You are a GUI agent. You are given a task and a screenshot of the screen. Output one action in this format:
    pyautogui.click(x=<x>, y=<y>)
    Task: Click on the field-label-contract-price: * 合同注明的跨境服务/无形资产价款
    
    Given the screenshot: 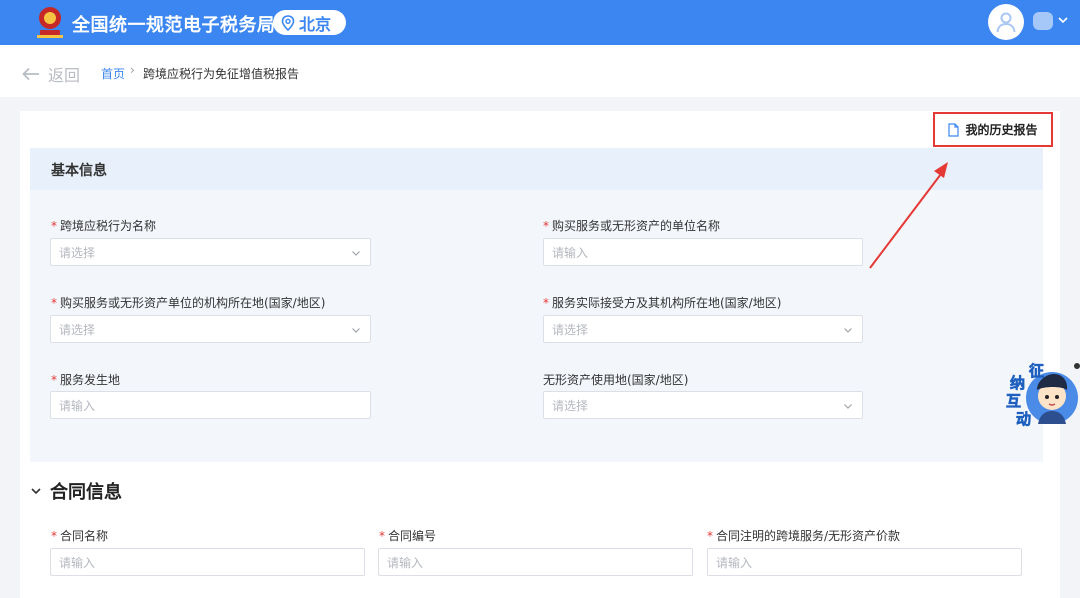 What is the action you would take?
    pyautogui.click(x=804, y=536)
    